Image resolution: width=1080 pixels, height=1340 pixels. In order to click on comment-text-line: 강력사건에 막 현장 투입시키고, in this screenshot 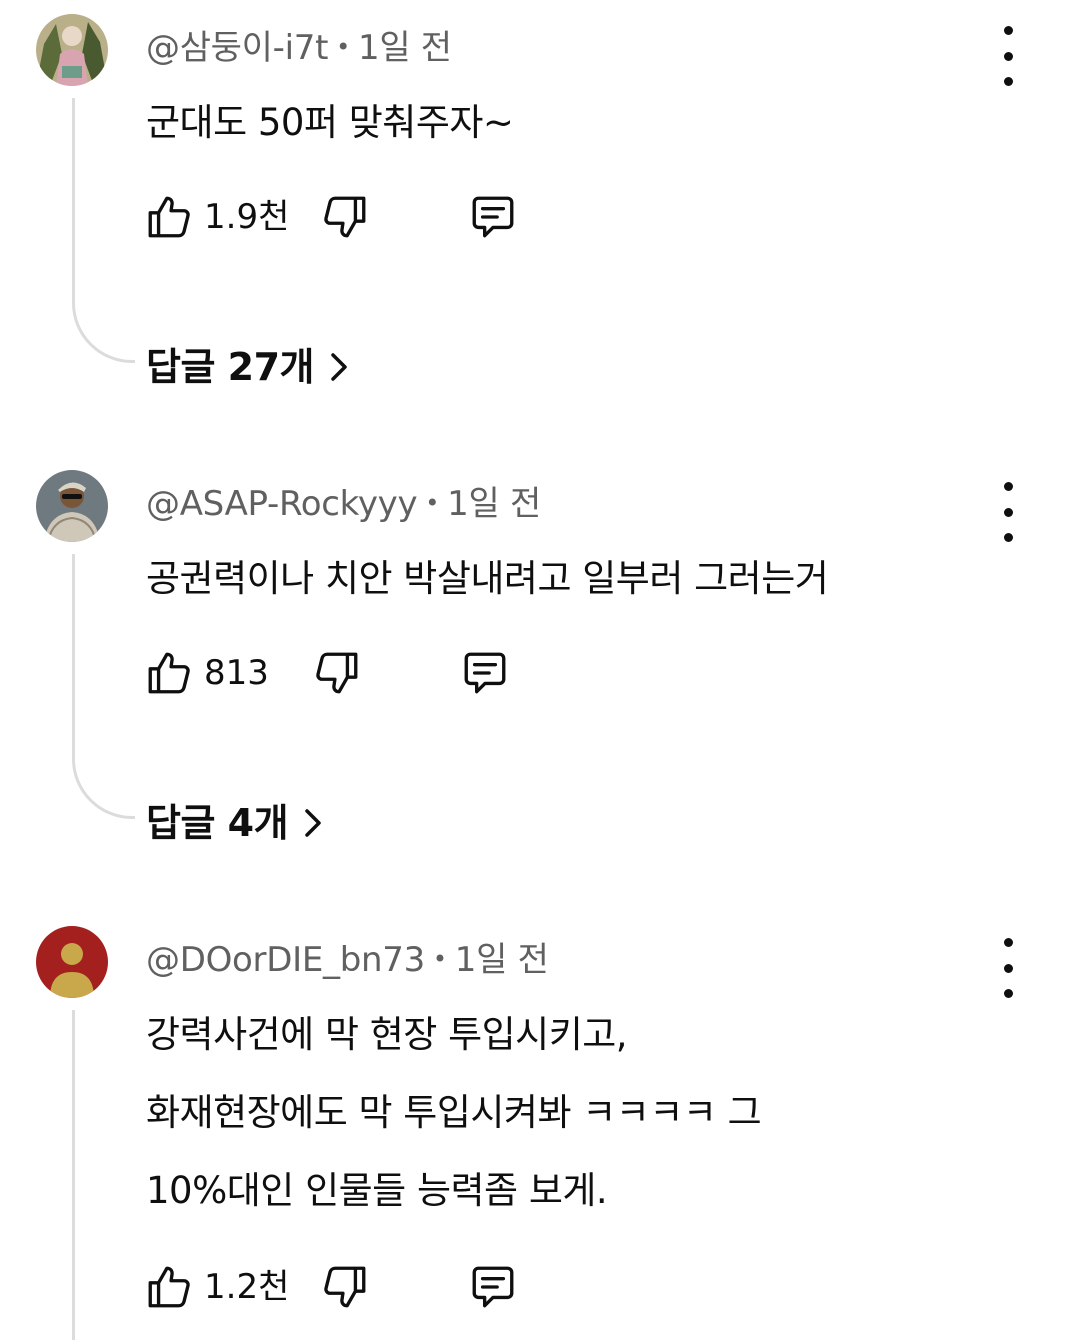, I will do `click(387, 1034)`.